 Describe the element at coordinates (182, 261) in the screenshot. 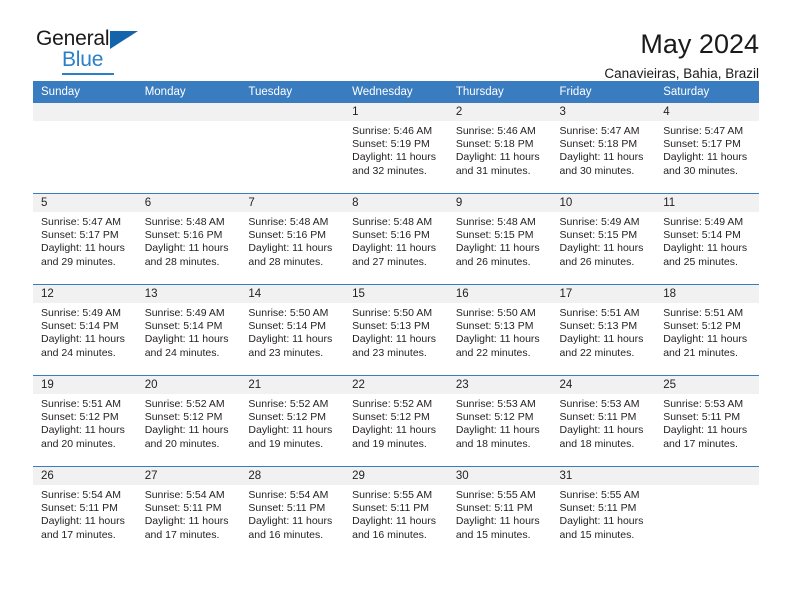

I see `daylight-duration-line2: and 28 minutes.` at that location.